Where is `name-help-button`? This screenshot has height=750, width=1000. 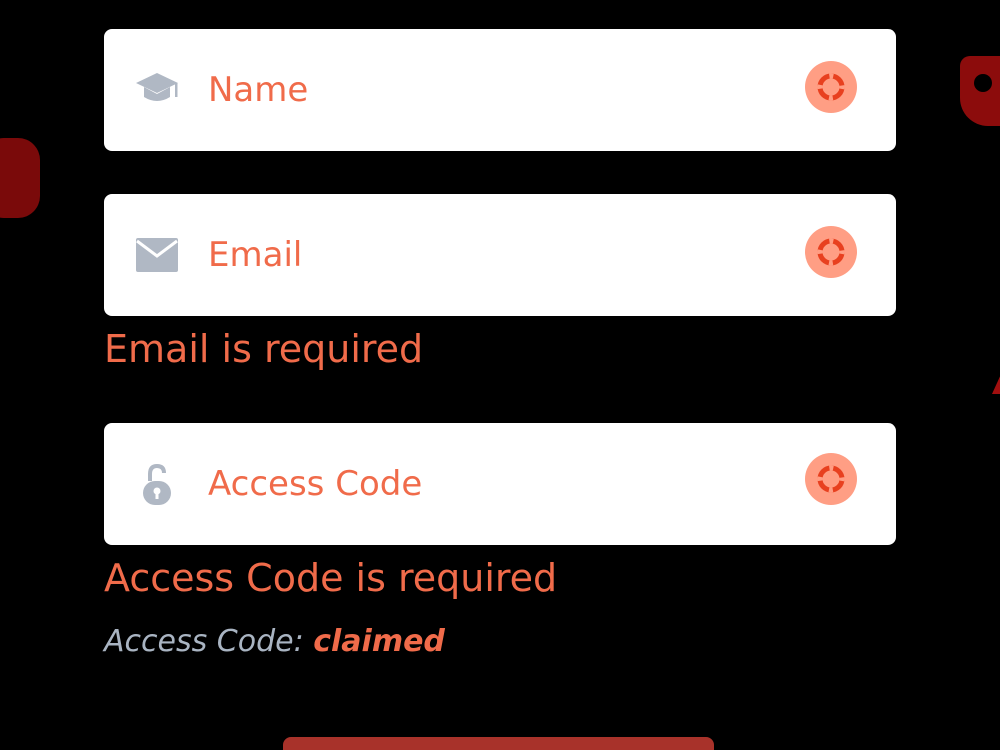
name-help-button is located at coordinates (831, 87).